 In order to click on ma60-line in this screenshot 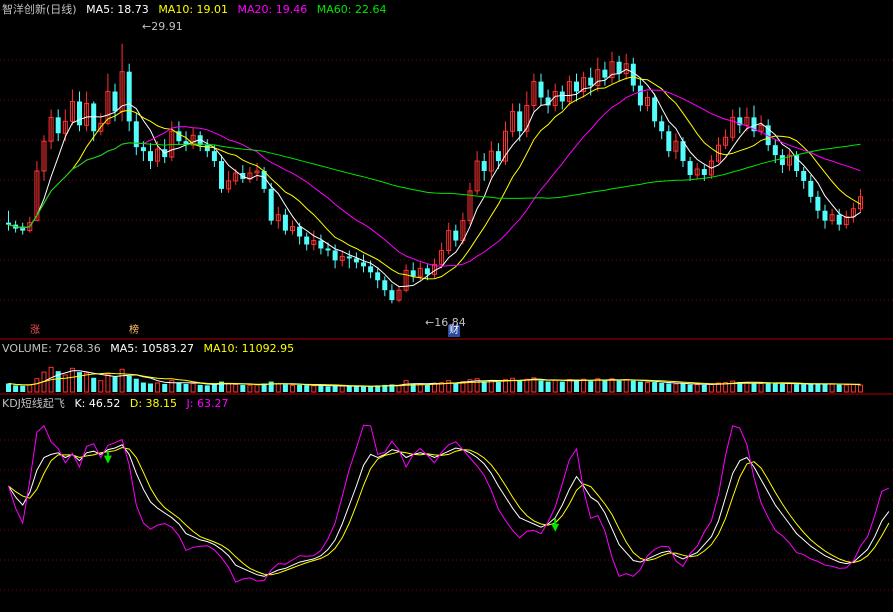, I will do `click(434, 185)`.